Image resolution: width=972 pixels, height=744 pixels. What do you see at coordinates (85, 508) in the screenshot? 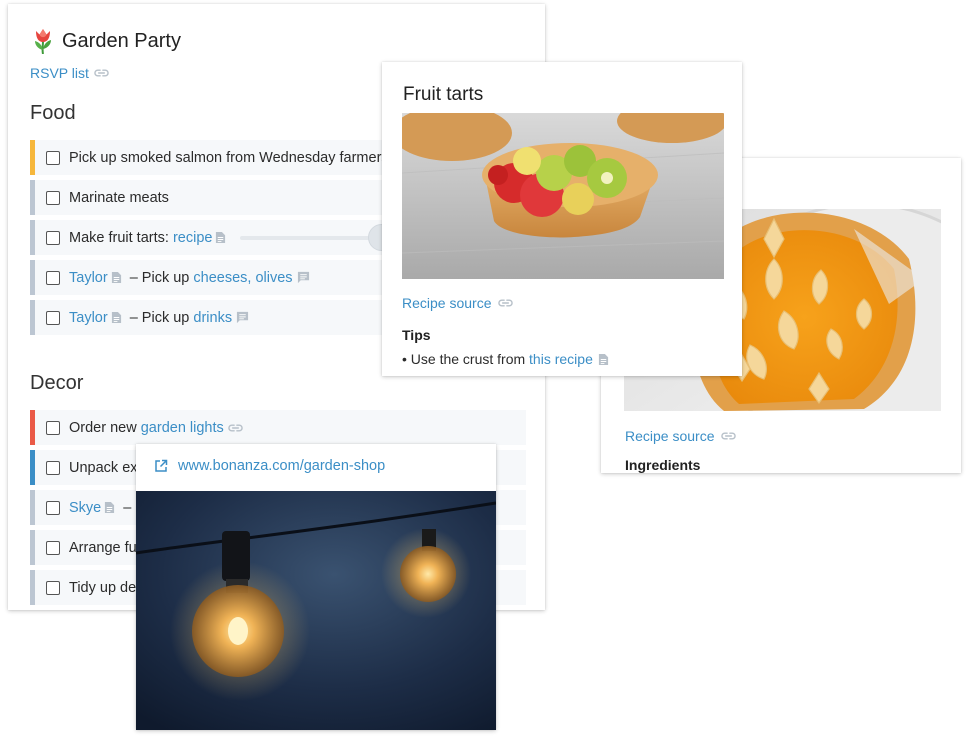
I see `assignee-link: Skye` at bounding box center [85, 508].